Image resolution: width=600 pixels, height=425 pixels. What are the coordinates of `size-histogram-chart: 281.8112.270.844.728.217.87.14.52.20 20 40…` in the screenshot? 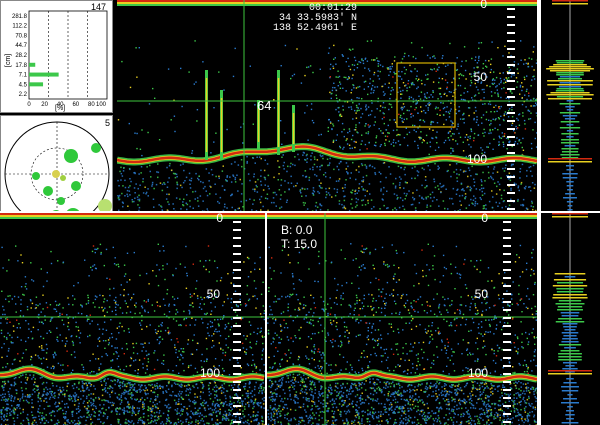 It's located at (60, 59).